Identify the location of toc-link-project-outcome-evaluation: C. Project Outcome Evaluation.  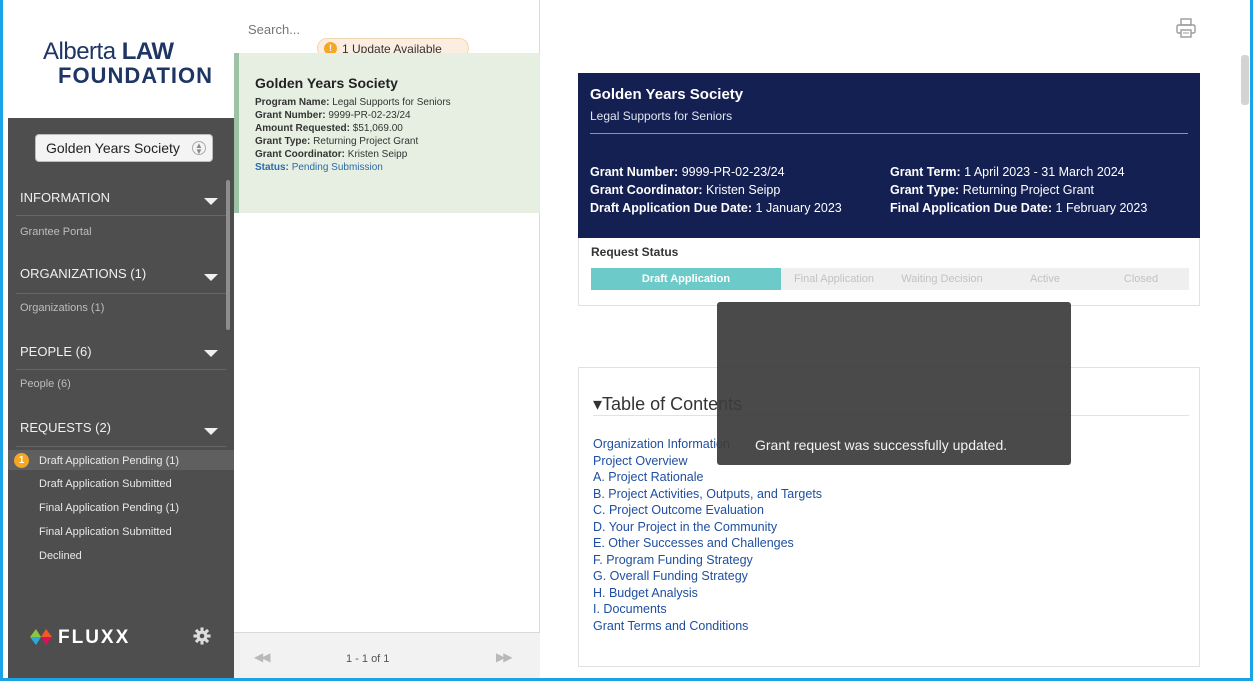
(707, 510).